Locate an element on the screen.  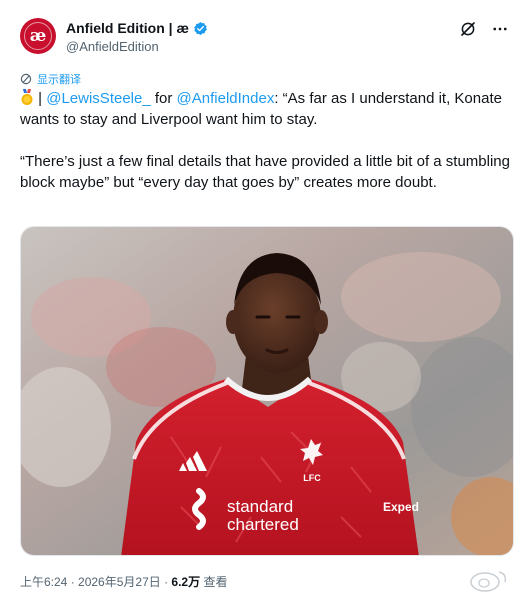
sponsor-line-2: chartered is located at coordinates (263, 524).